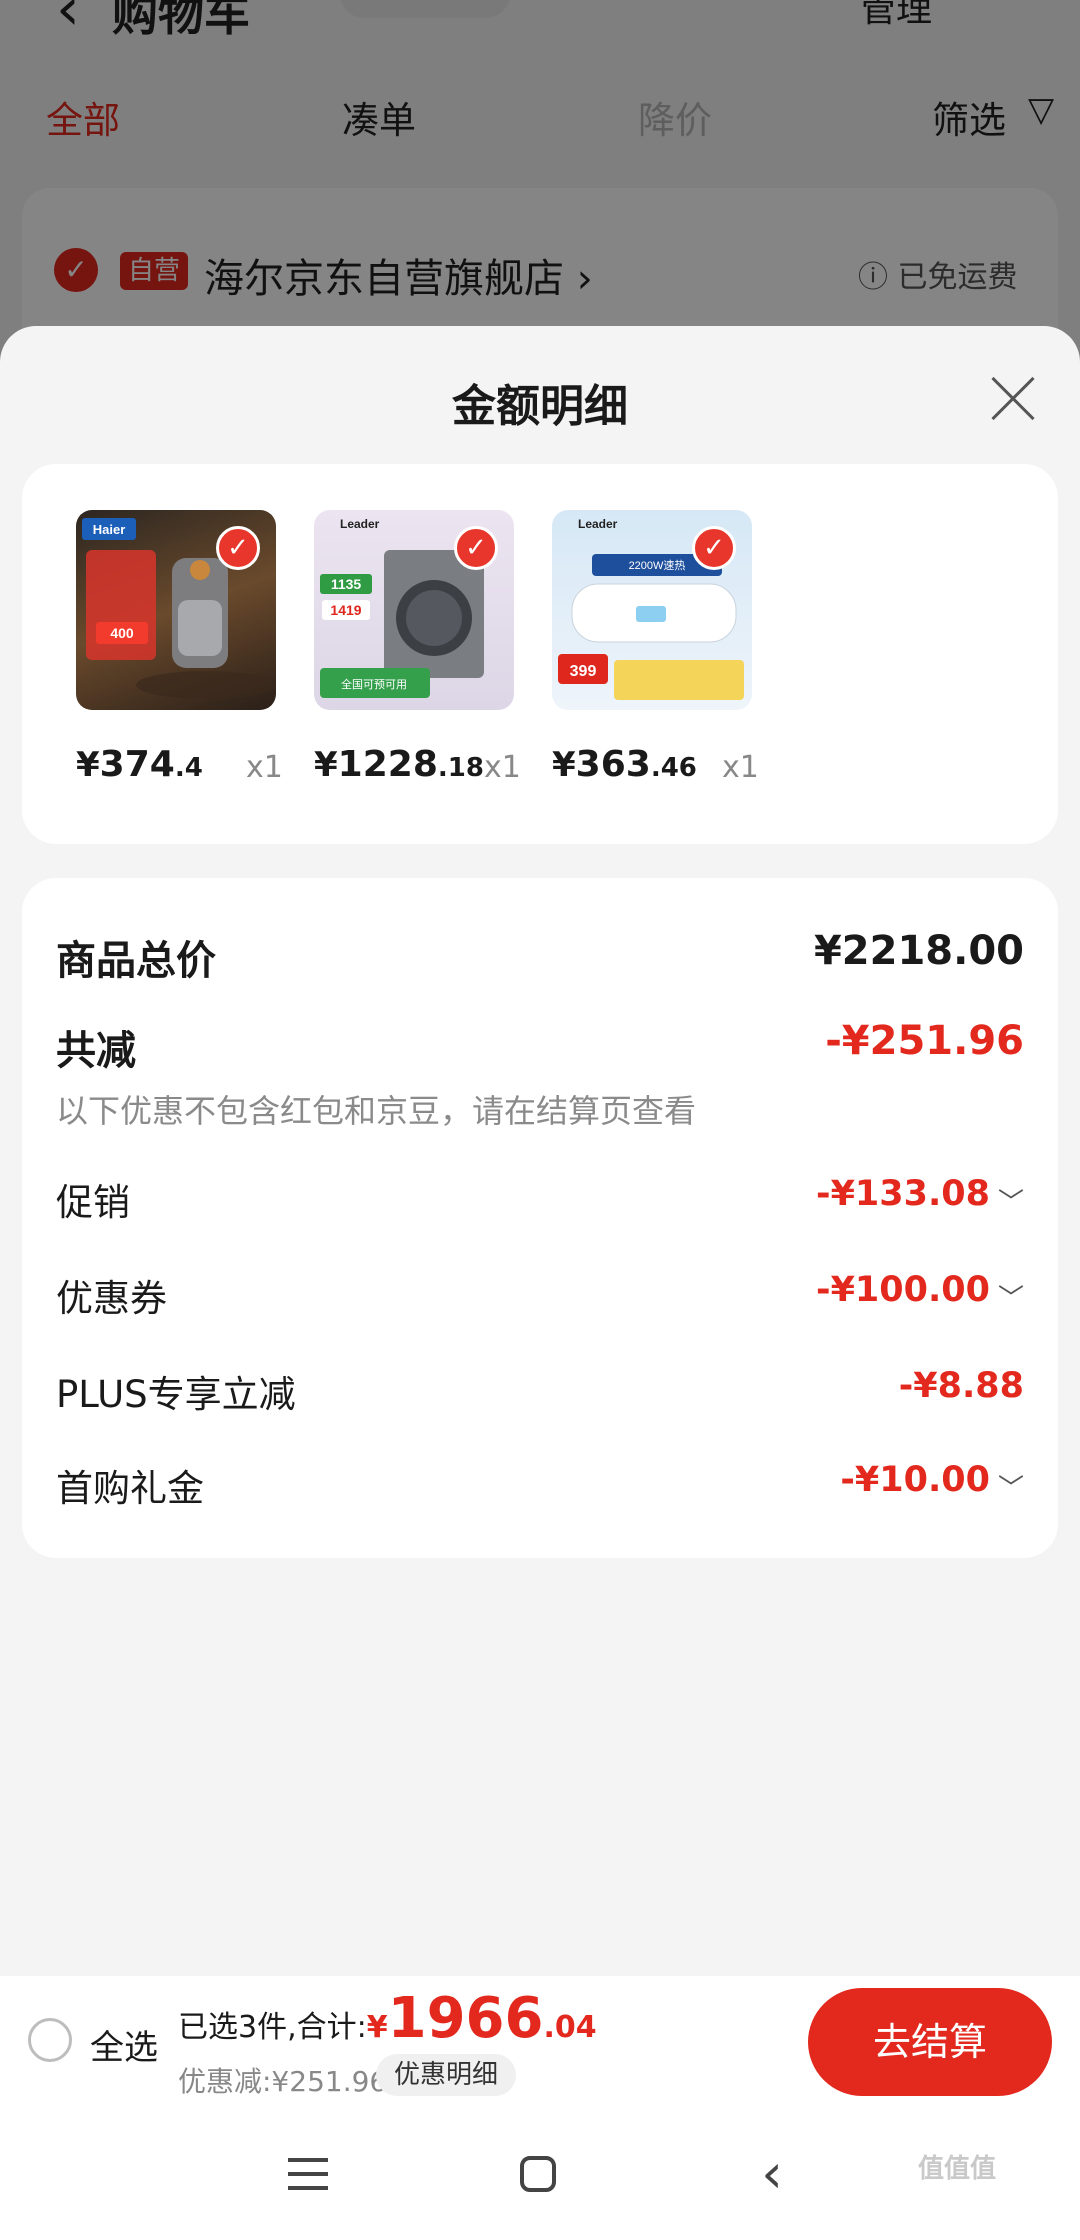 This screenshot has width=1080, height=2240. What do you see at coordinates (957, 2169) in the screenshot?
I see `watermark-logo: 值值值` at bounding box center [957, 2169].